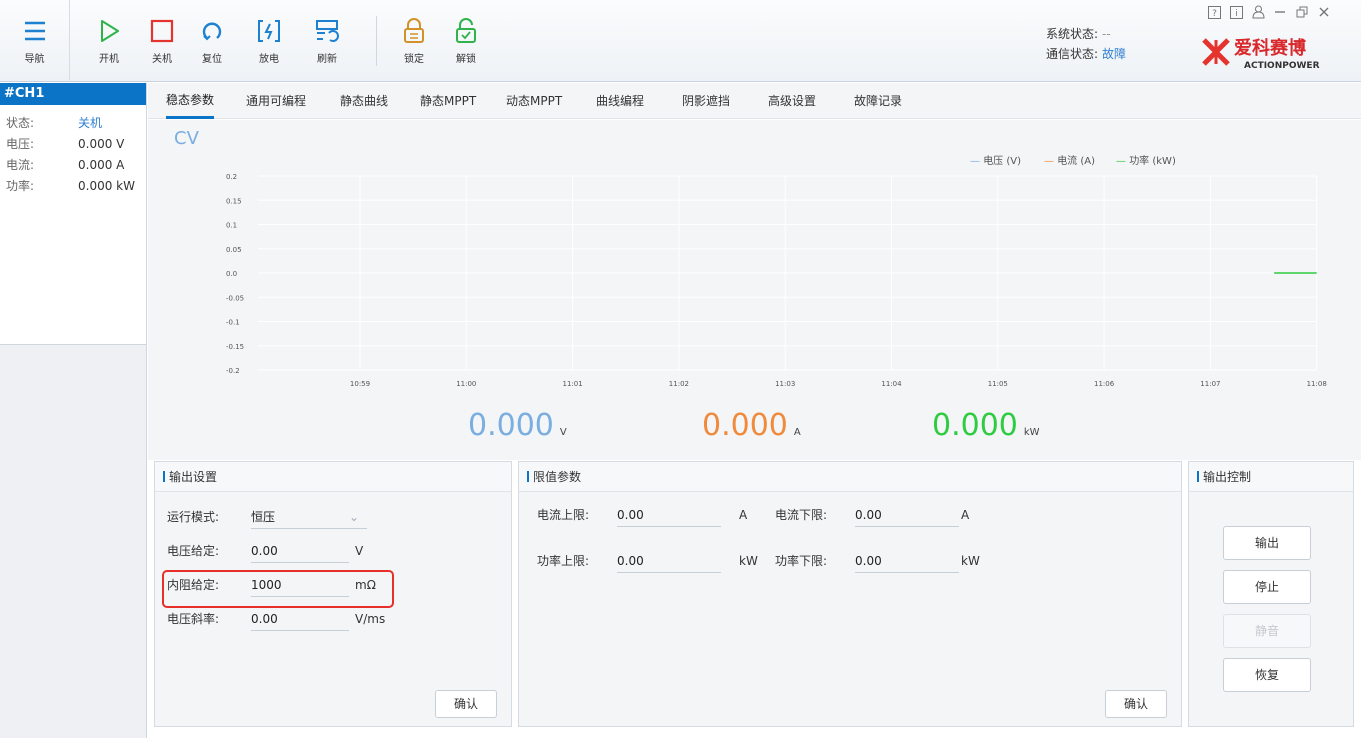  What do you see at coordinates (190, 101) in the screenshot?
I see `tab-steady-params: 稳态参数` at bounding box center [190, 101].